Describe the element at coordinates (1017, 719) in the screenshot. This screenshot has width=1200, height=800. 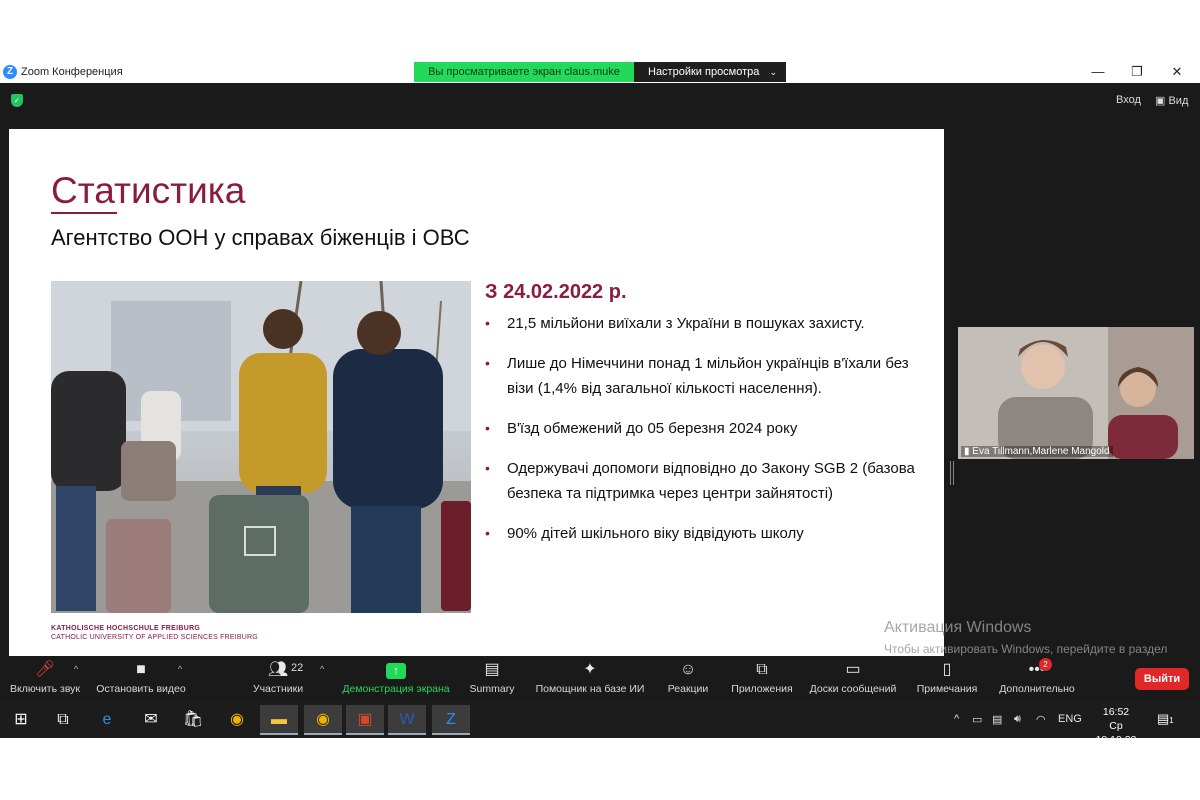
I see `volume-icon: 🔊︎` at that location.